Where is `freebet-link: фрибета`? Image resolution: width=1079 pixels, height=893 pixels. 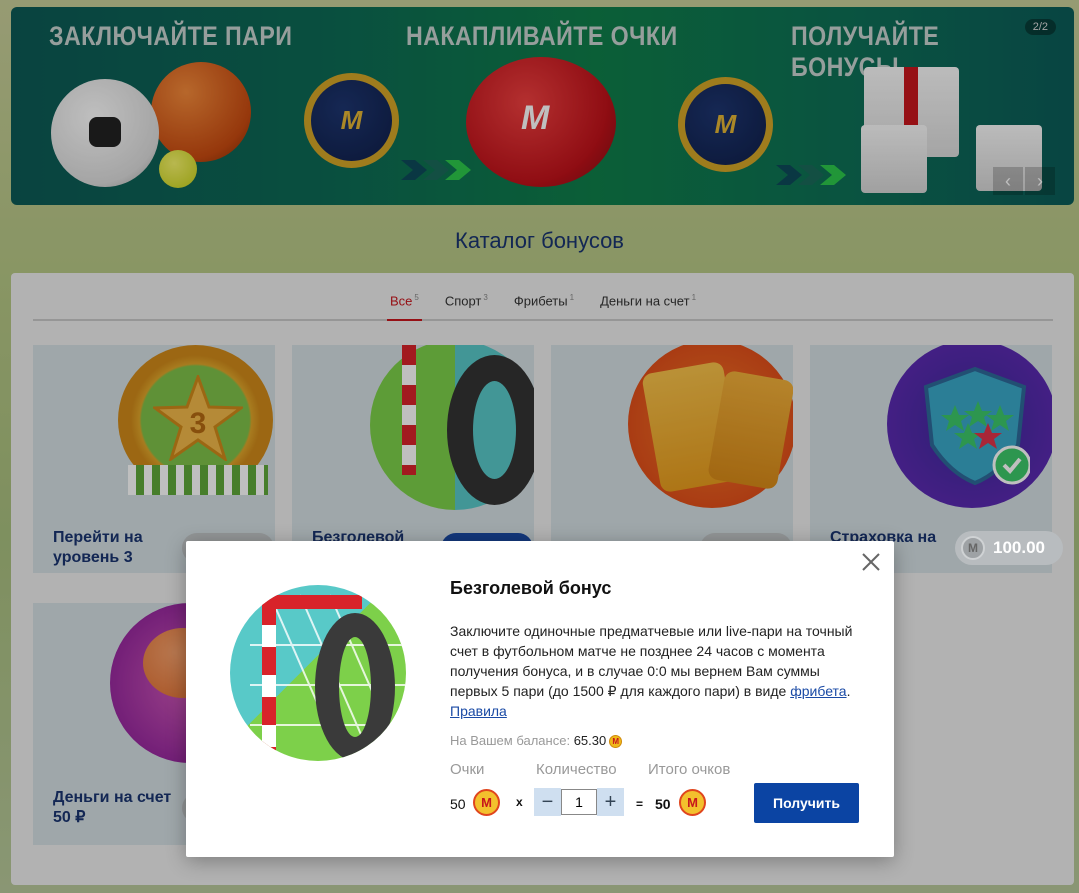 freebet-link: фрибета is located at coordinates (818, 691).